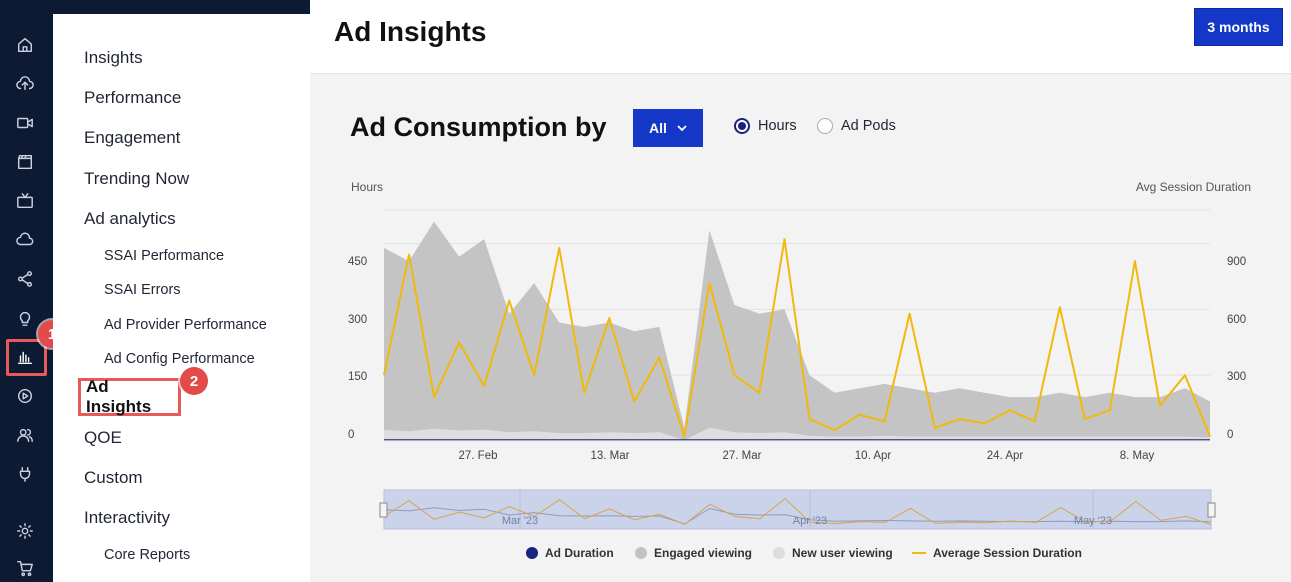  What do you see at coordinates (25, 201) in the screenshot?
I see `tv-icon` at bounding box center [25, 201].